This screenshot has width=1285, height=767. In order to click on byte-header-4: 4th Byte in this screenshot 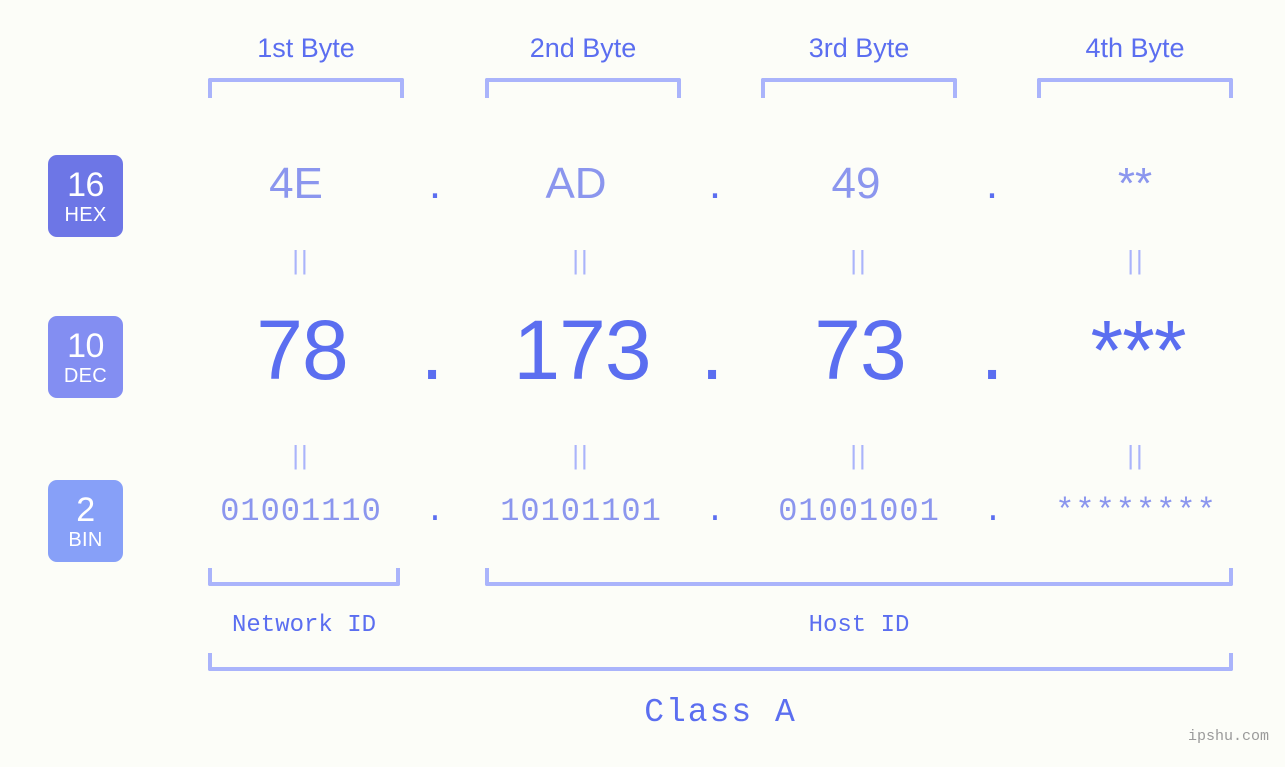, I will do `click(1135, 48)`.